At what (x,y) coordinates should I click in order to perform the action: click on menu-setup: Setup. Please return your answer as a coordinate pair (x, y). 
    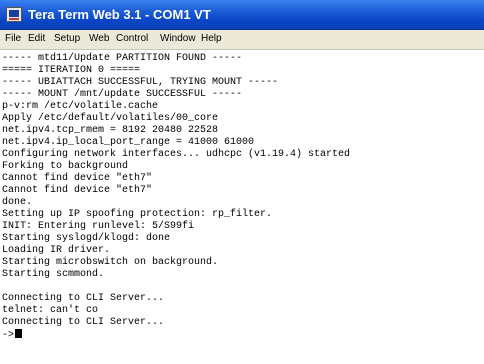
    Looking at the image, I should click on (67, 38).